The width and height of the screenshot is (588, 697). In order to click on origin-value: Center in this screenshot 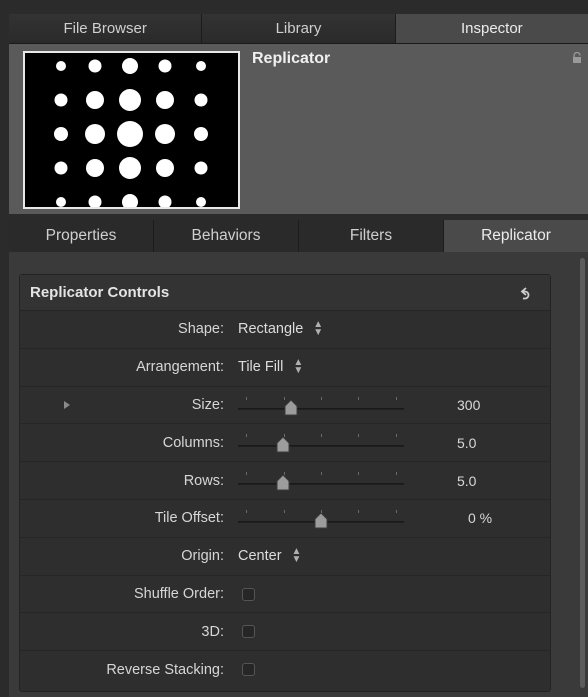, I will do `click(260, 556)`.